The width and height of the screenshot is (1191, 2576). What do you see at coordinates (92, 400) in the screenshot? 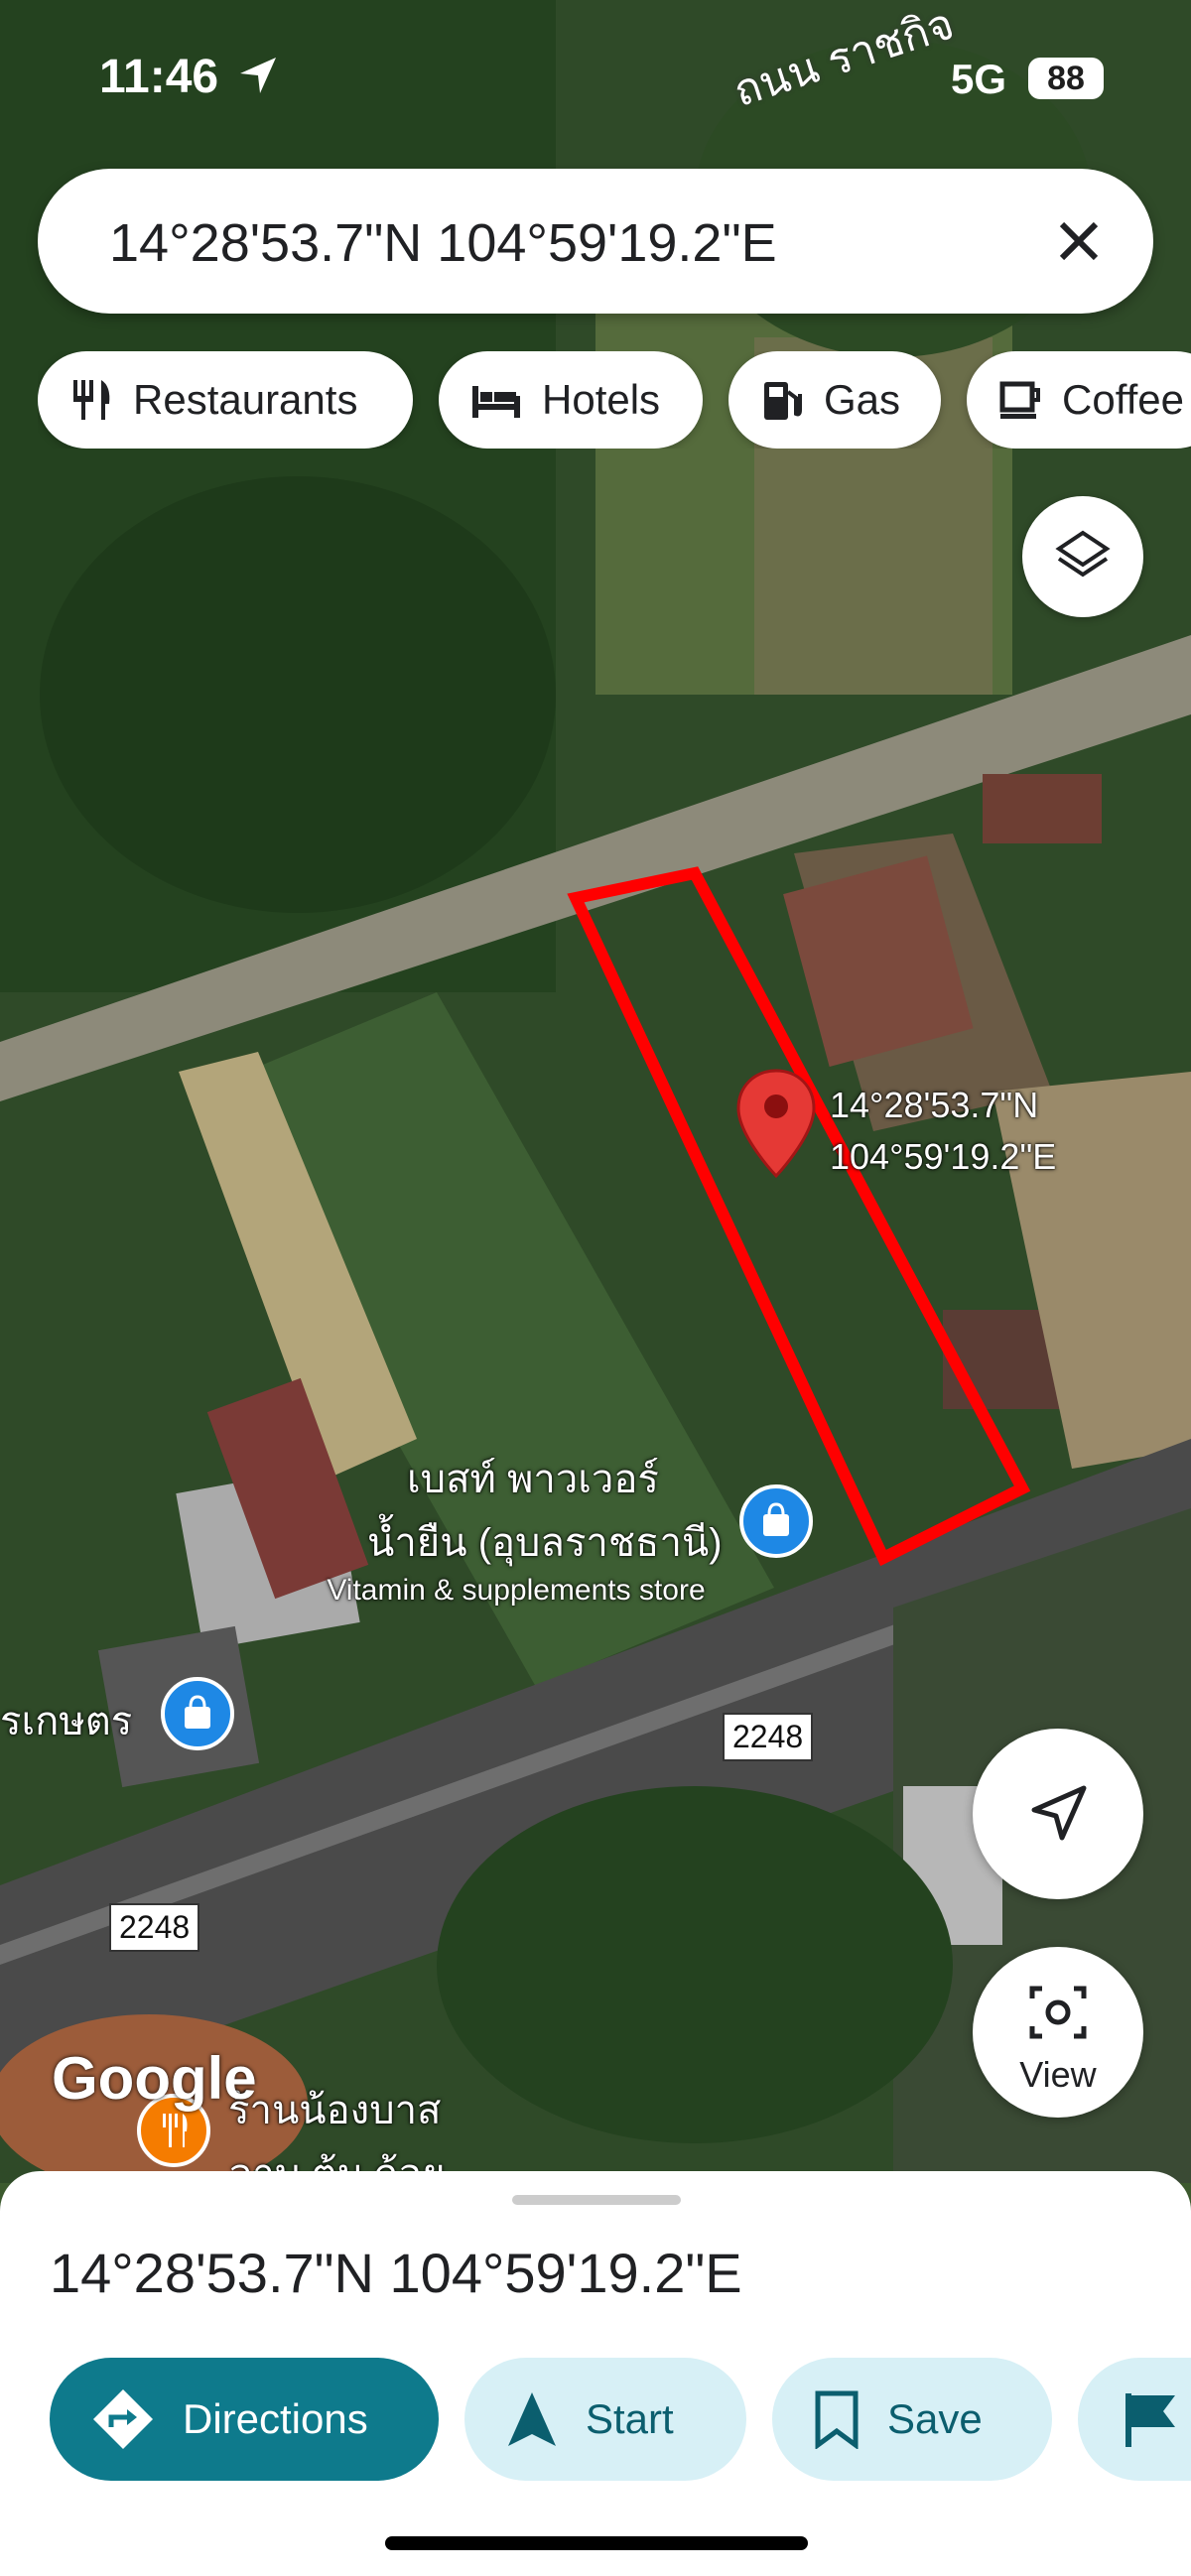
I see `fork-knife-icon` at bounding box center [92, 400].